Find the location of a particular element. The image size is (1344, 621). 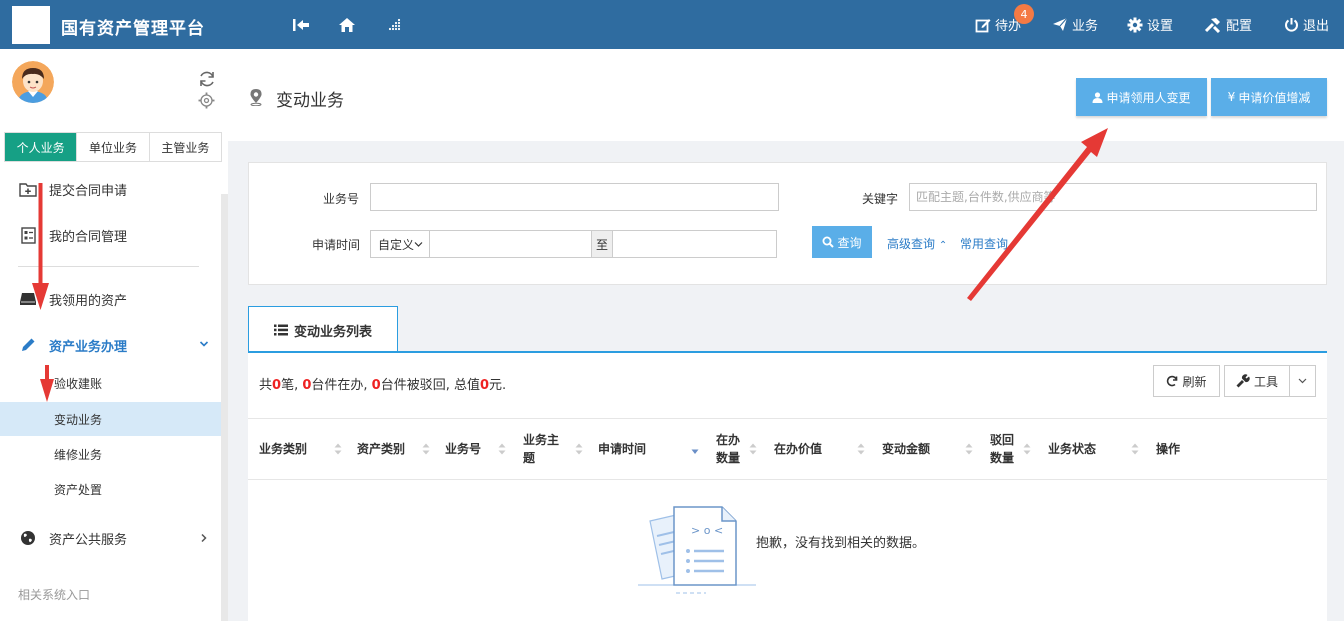

sidebar-item-asset-business: 资产业务办理 is located at coordinates (114, 345).